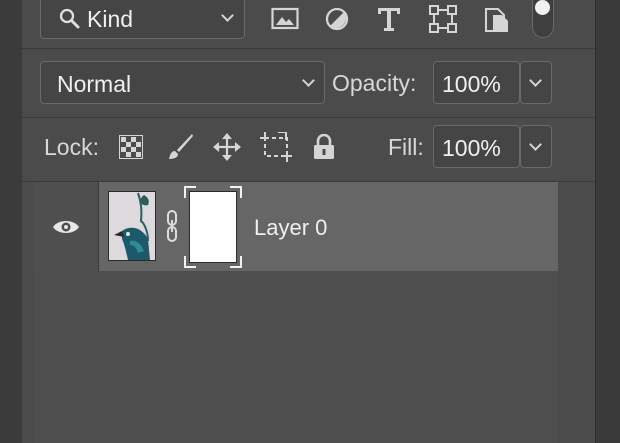 The height and width of the screenshot is (443, 620). I want to click on filter-toggle-knob, so click(542, 7).